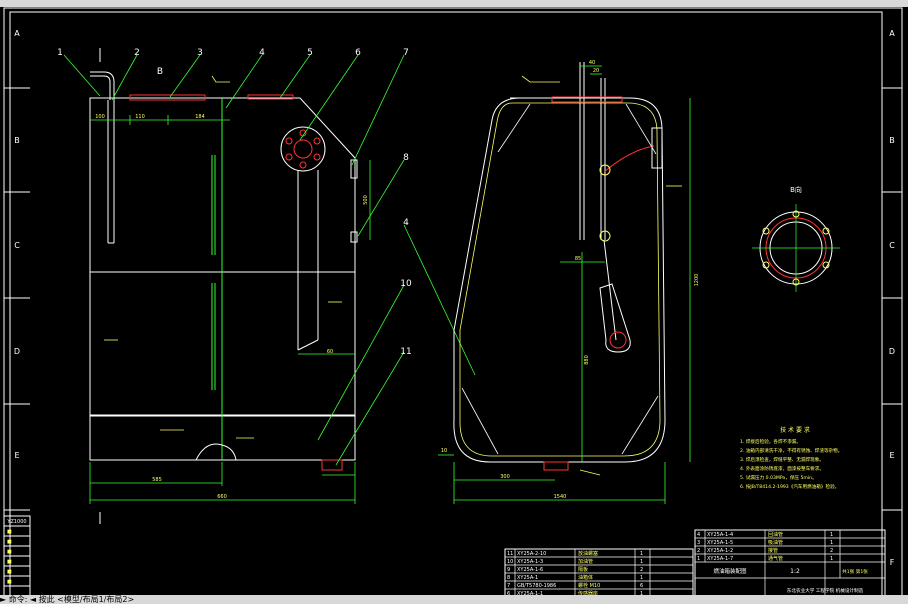 This screenshot has width=908, height=604. I want to click on row-letter-left-c: C, so click(17, 245).